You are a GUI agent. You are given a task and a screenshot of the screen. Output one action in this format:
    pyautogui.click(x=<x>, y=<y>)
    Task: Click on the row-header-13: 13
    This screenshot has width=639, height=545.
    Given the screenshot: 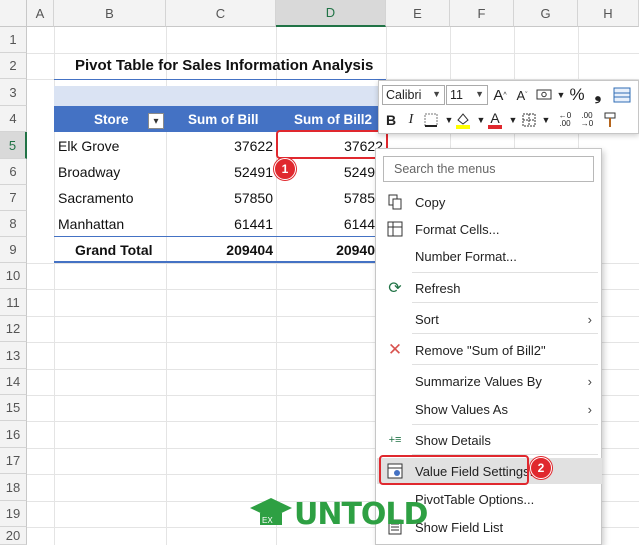 What is the action you would take?
    pyautogui.click(x=13, y=355)
    